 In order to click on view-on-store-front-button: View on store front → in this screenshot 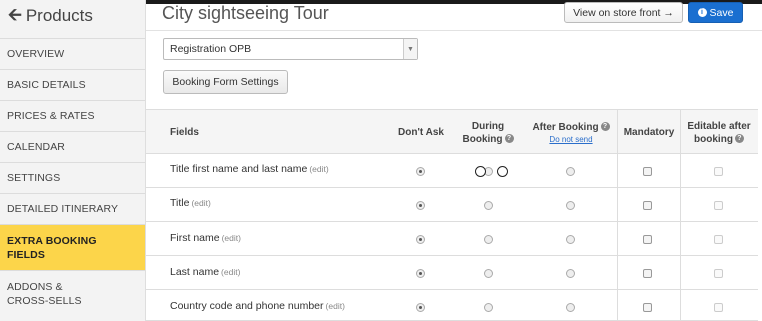, I will do `click(623, 12)`.